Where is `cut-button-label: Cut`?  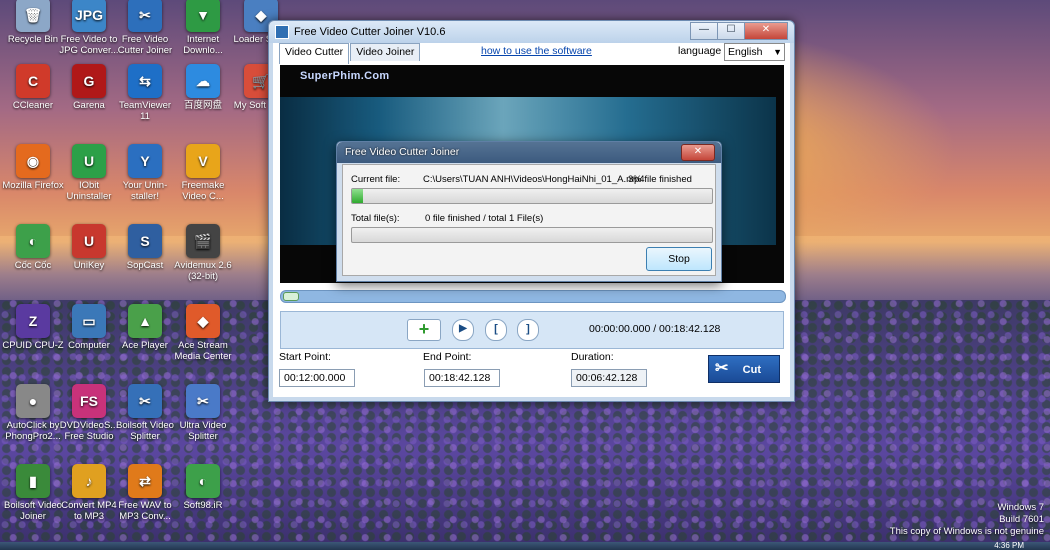 cut-button-label: Cut is located at coordinates (751, 370).